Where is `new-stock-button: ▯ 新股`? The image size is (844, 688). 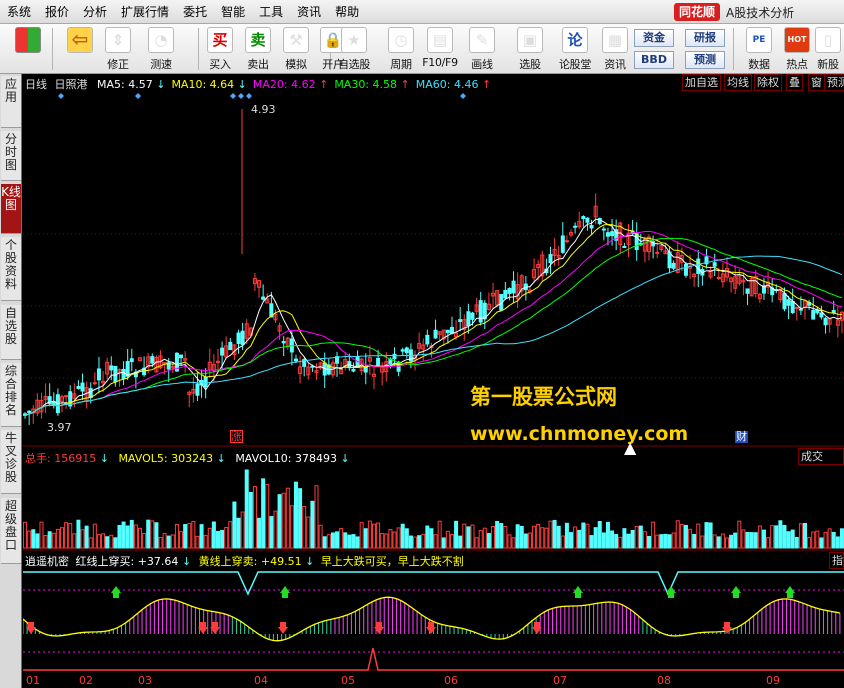 new-stock-button: ▯ 新股 is located at coordinates (826, 49).